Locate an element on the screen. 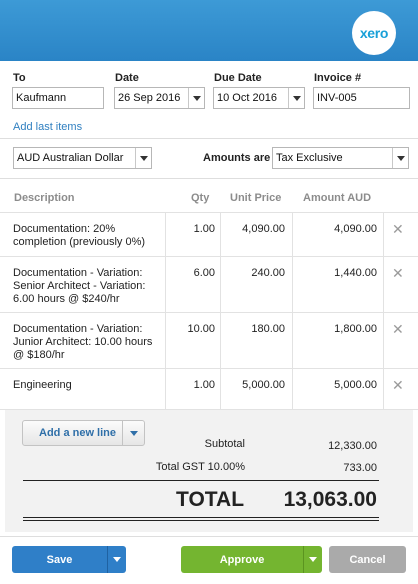 Image resolution: width=418 pixels, height=584 pixels. table-row: Engineering 1.00 5,000.00 5,000.00 ✕ is located at coordinates (209, 389).